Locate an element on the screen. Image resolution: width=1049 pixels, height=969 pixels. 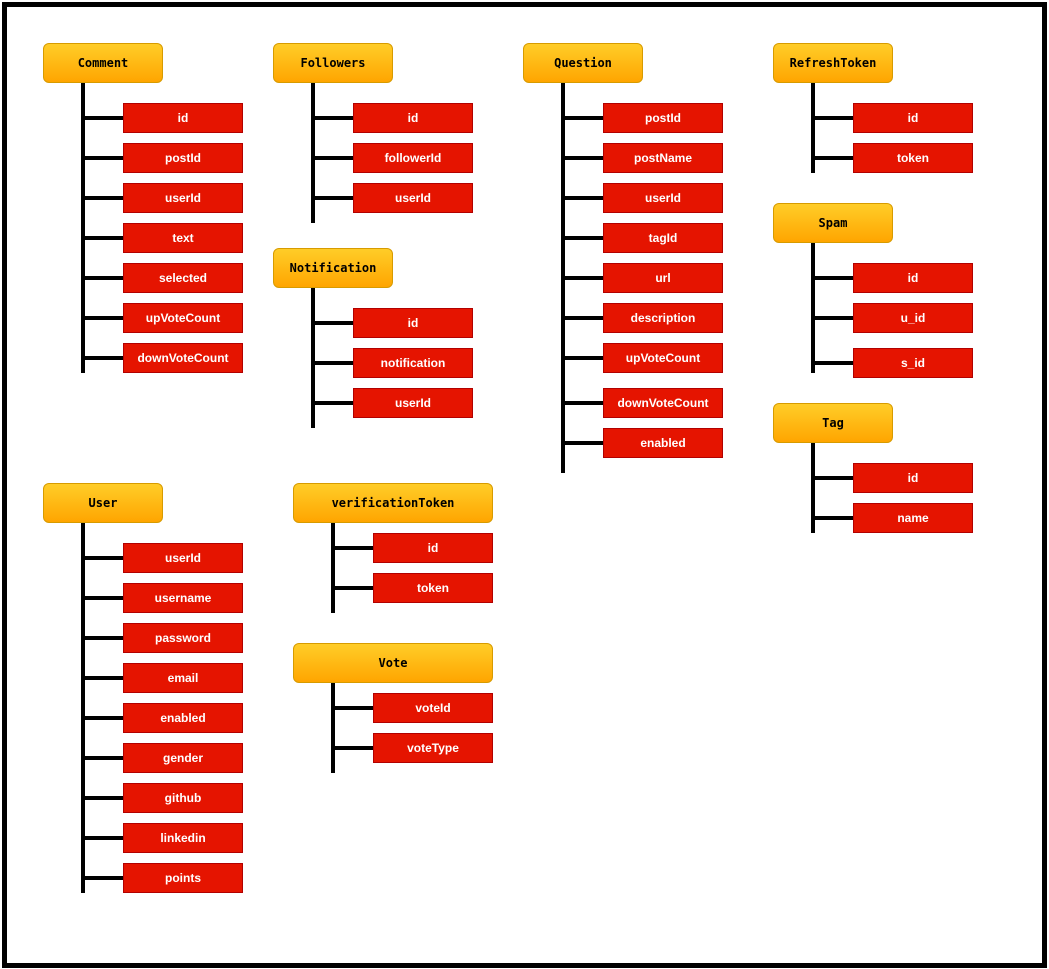
field-box: description is located at coordinates (663, 318).